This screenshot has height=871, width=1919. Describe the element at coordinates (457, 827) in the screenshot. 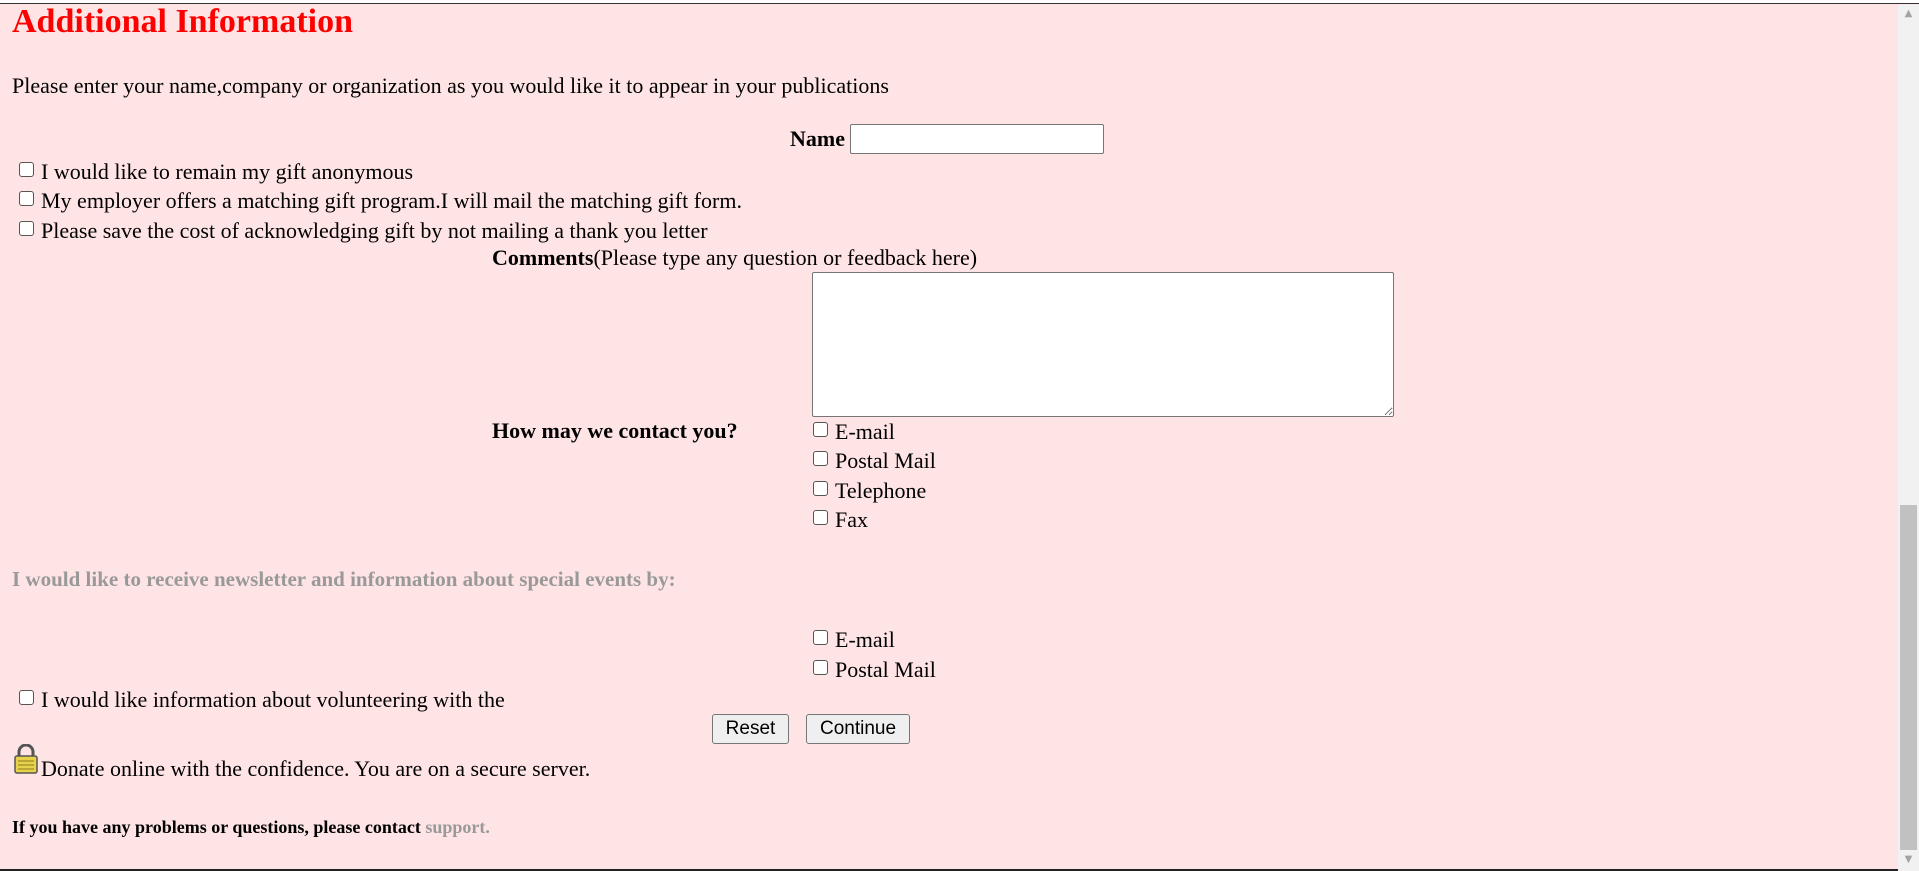

I see `support-link: support.` at that location.